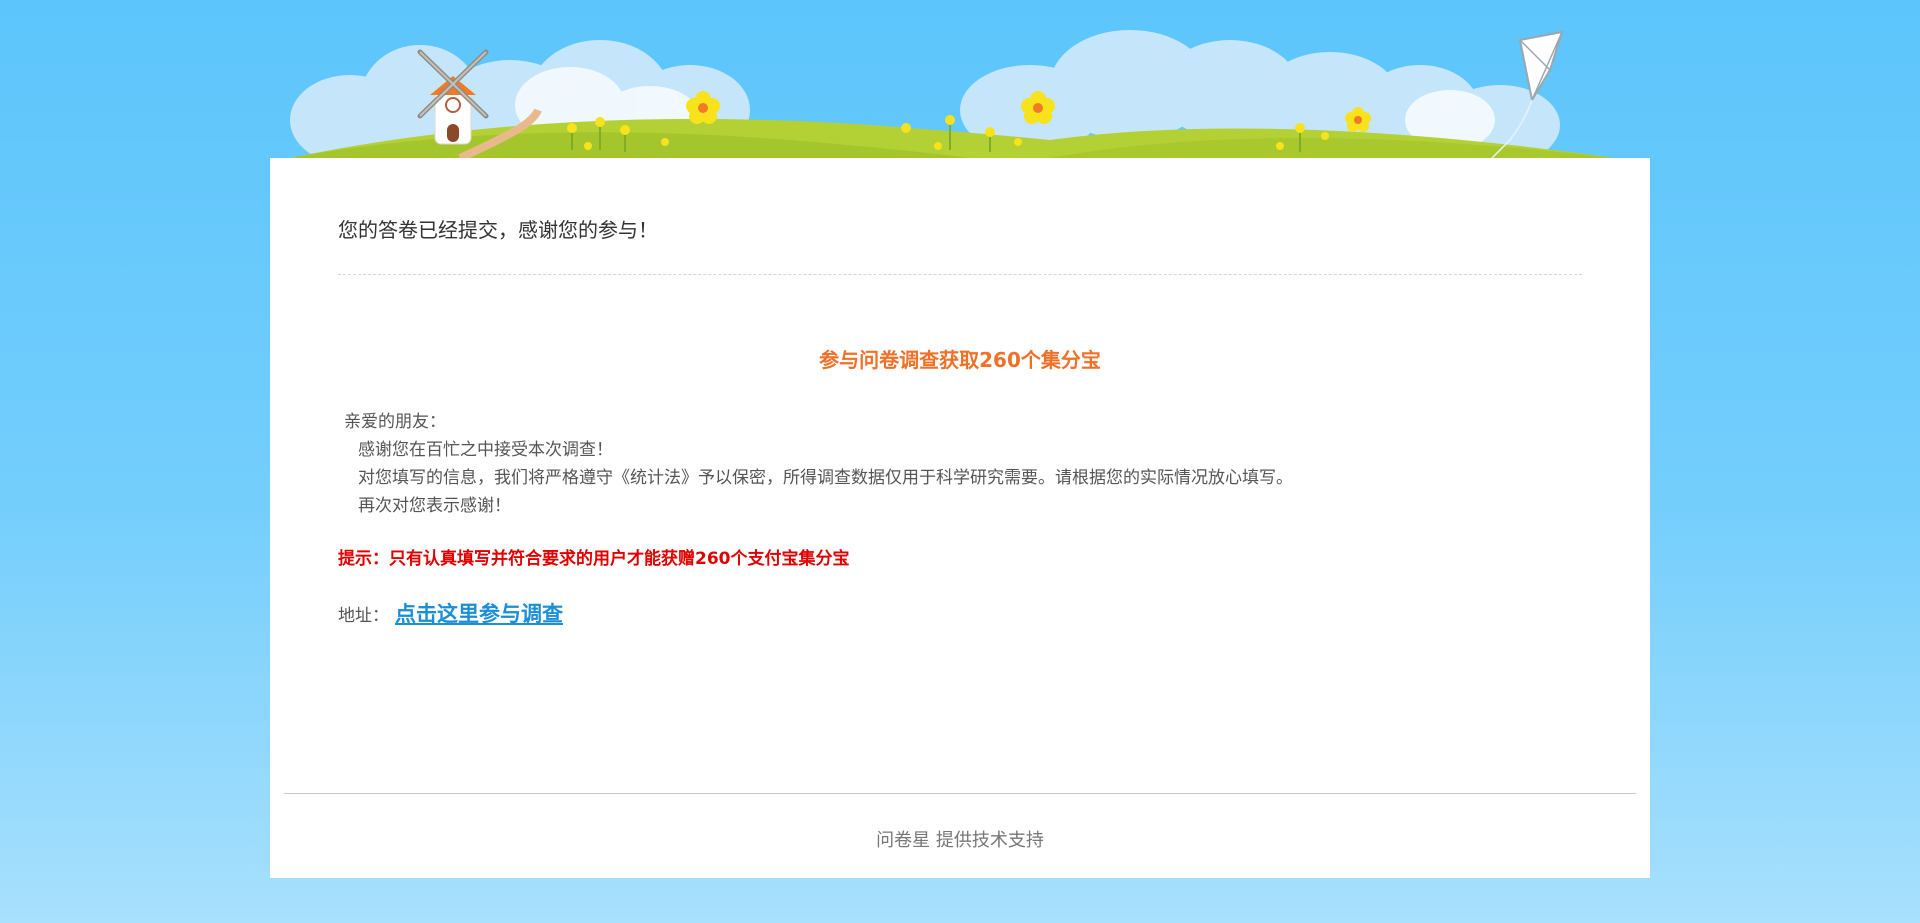 The width and height of the screenshot is (1920, 923). I want to click on footer-divider, so click(960, 793).